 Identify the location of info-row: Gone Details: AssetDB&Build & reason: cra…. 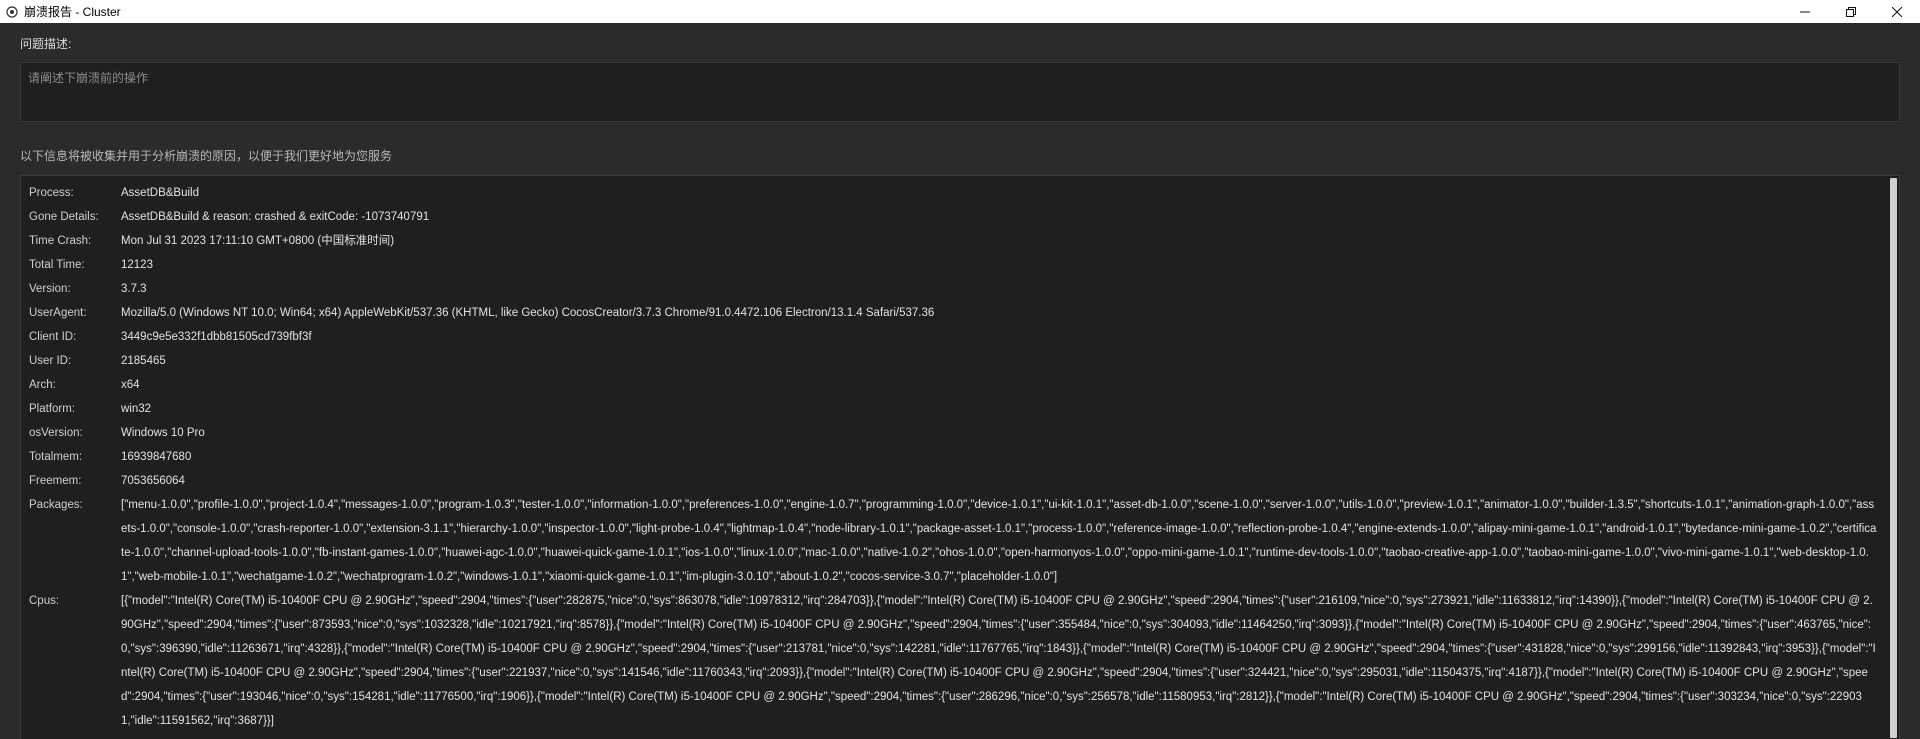
(954, 217).